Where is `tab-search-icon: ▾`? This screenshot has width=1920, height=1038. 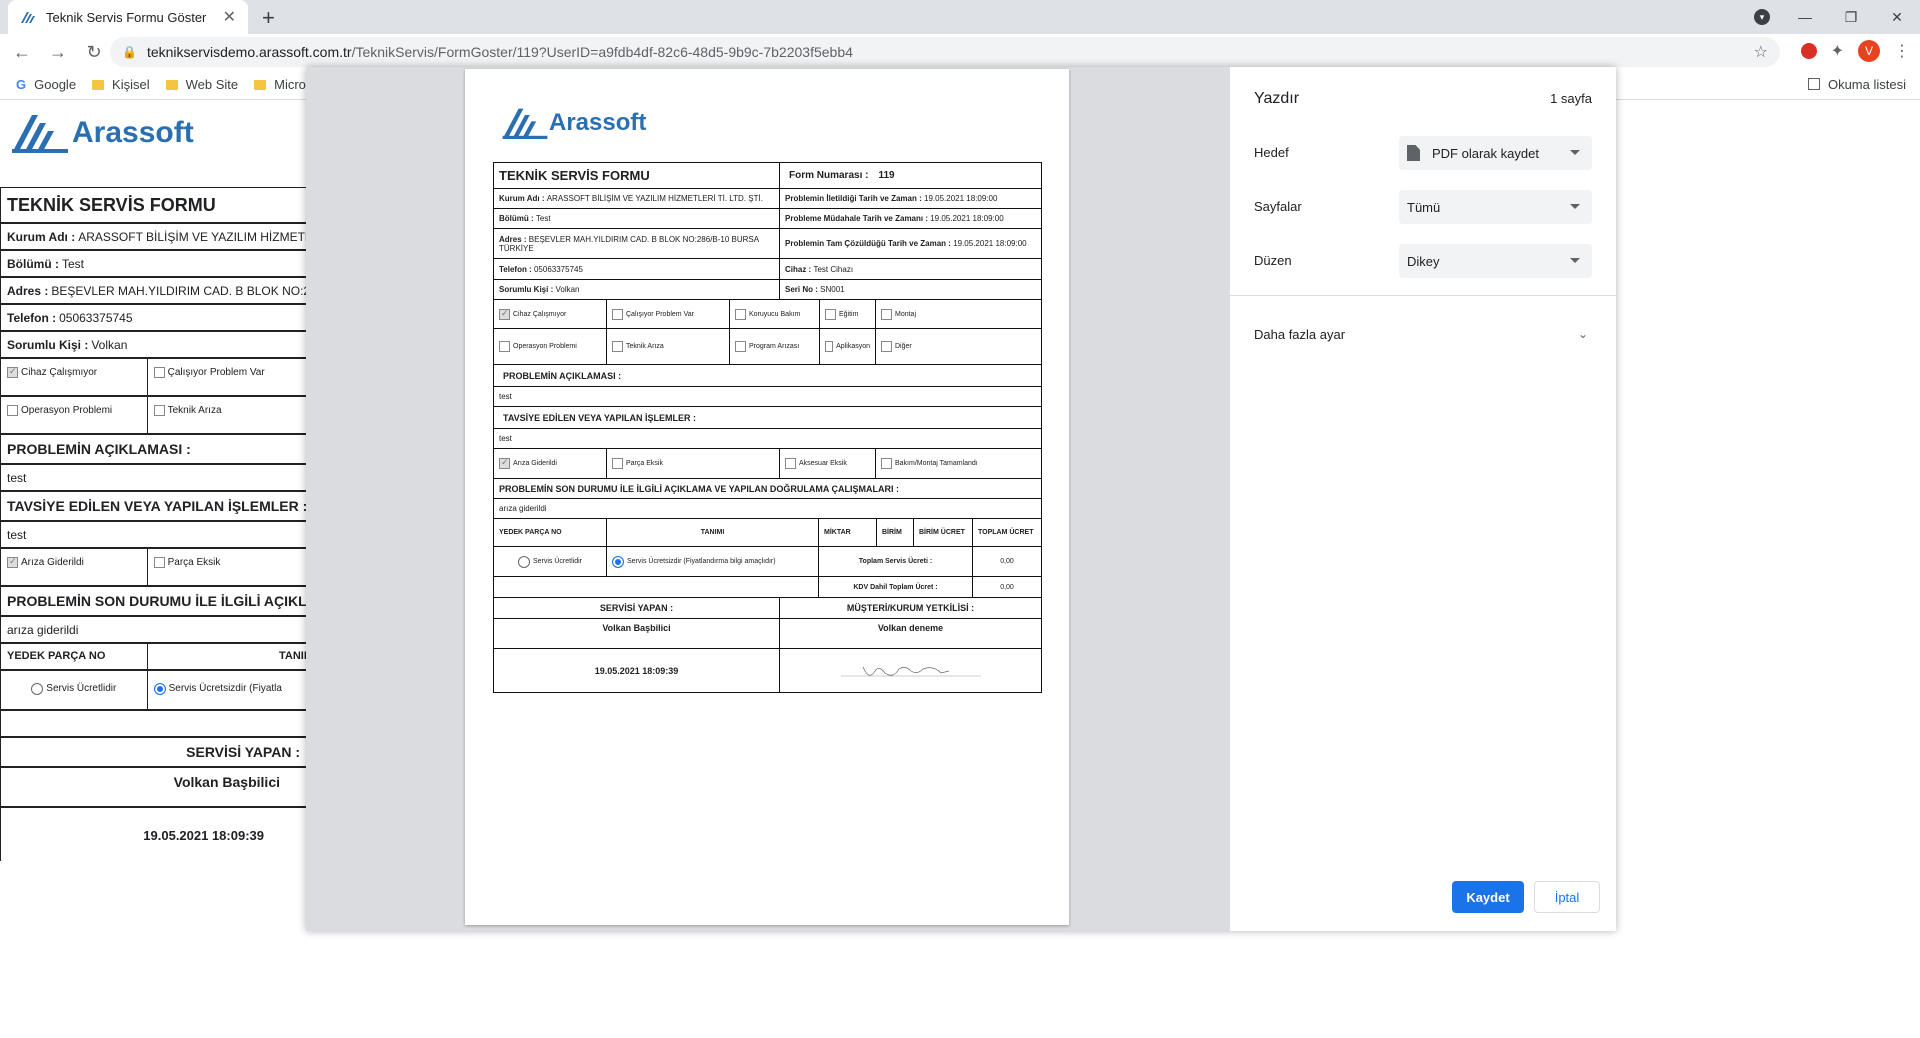 tab-search-icon: ▾ is located at coordinates (1762, 17).